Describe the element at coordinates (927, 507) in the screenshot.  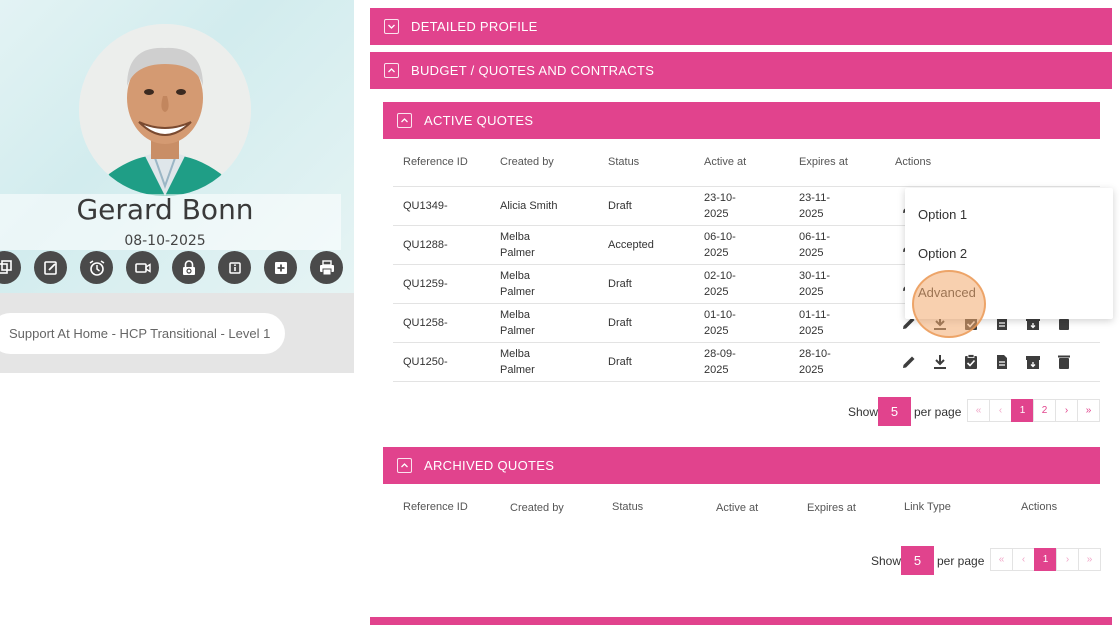
I see `col-link-type: Link Type` at that location.